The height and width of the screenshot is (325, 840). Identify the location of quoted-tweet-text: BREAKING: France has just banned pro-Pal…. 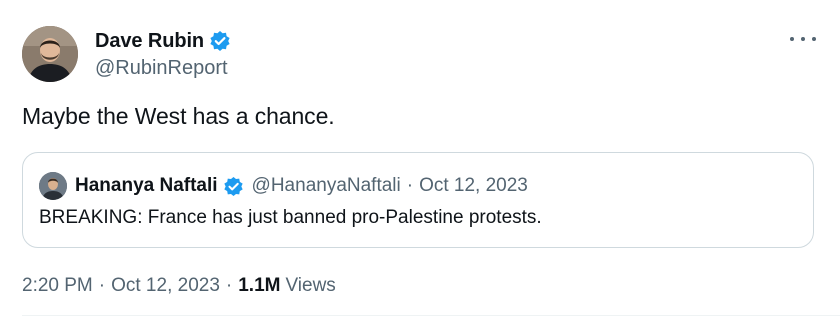
(290, 217).